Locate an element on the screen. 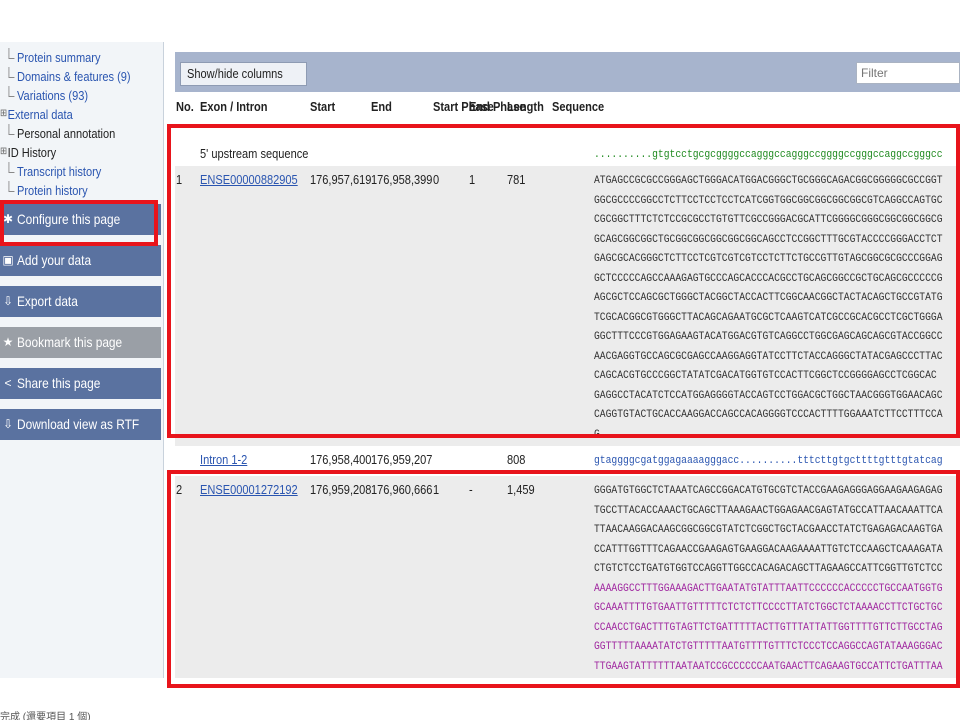  action-label: Download view as RTF is located at coordinates (78, 424).